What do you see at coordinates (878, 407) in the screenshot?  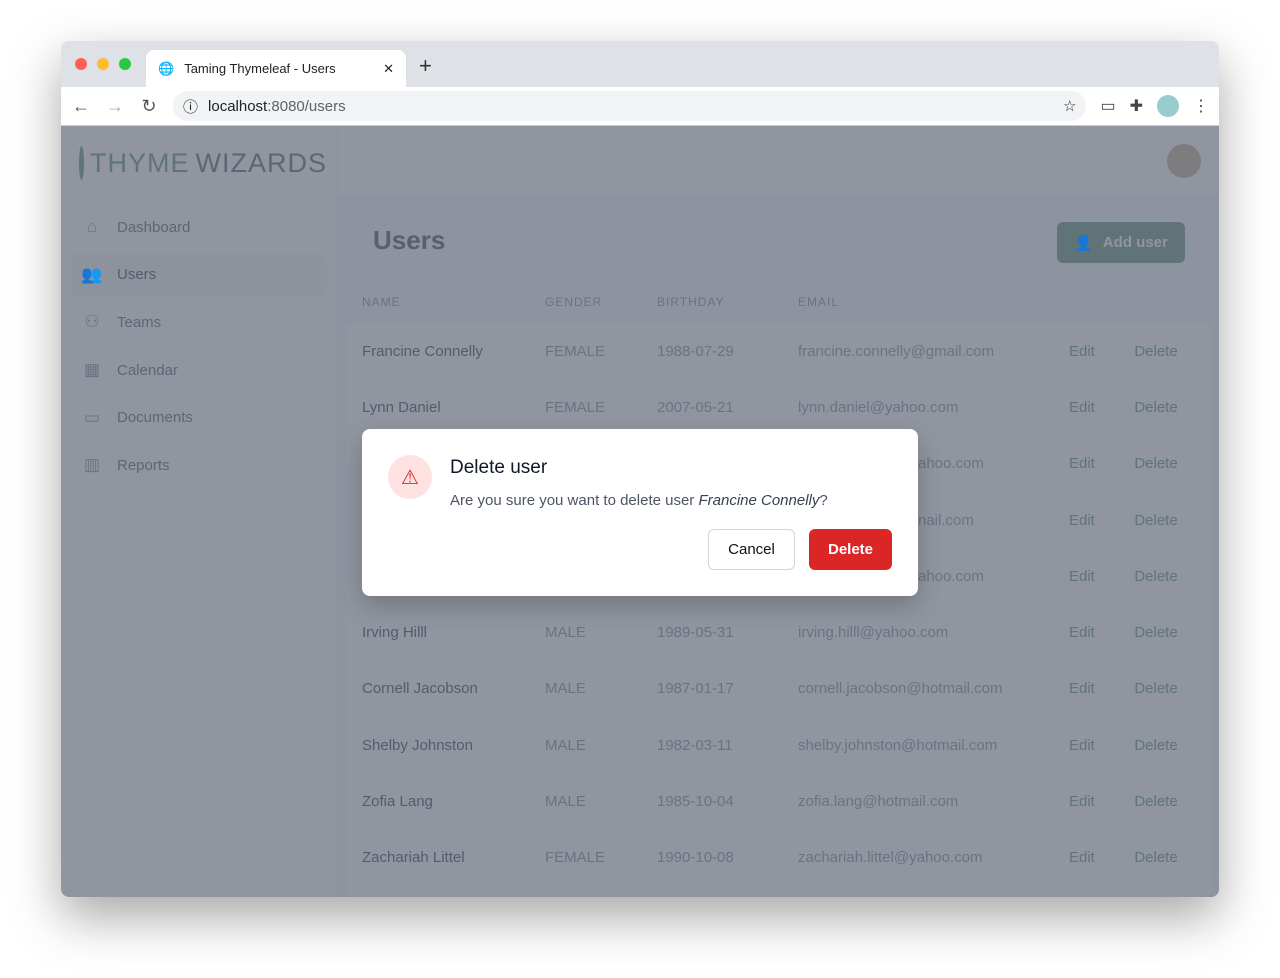 I see `cell-email: lynn.daniel@yahoo.com` at bounding box center [878, 407].